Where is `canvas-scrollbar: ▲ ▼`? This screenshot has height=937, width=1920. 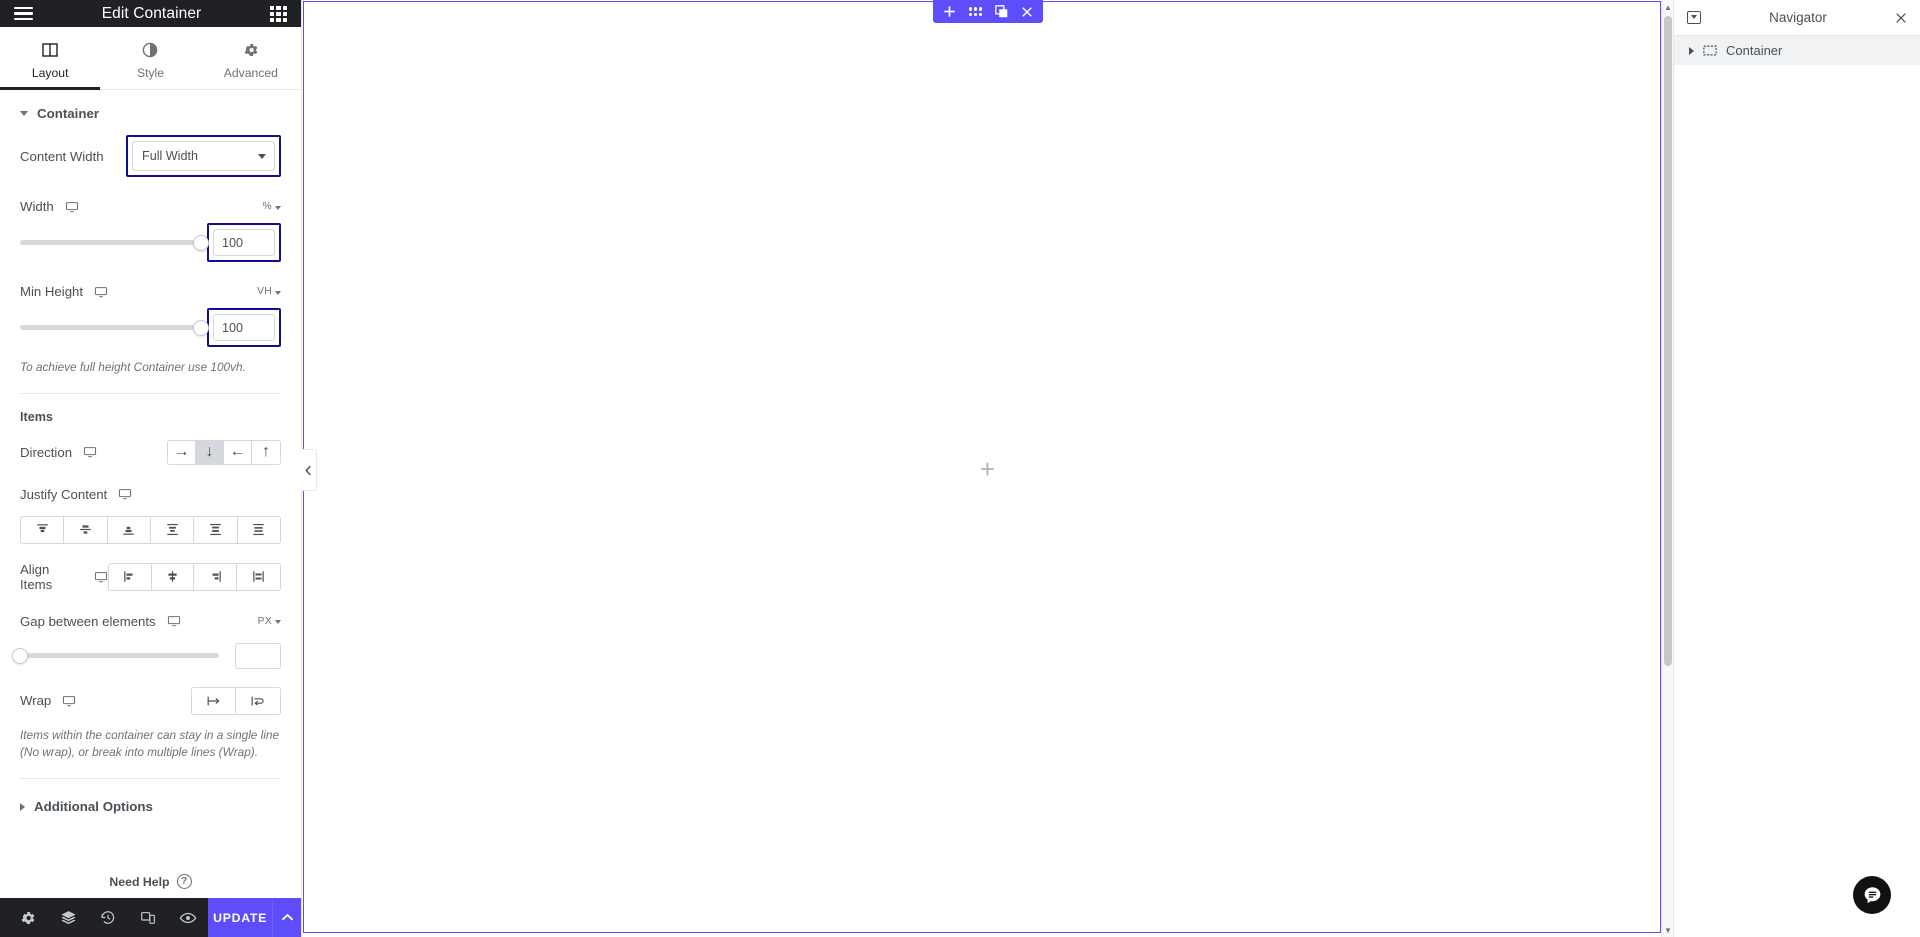
canvas-scrollbar: ▲ ▼ is located at coordinates (1667, 468).